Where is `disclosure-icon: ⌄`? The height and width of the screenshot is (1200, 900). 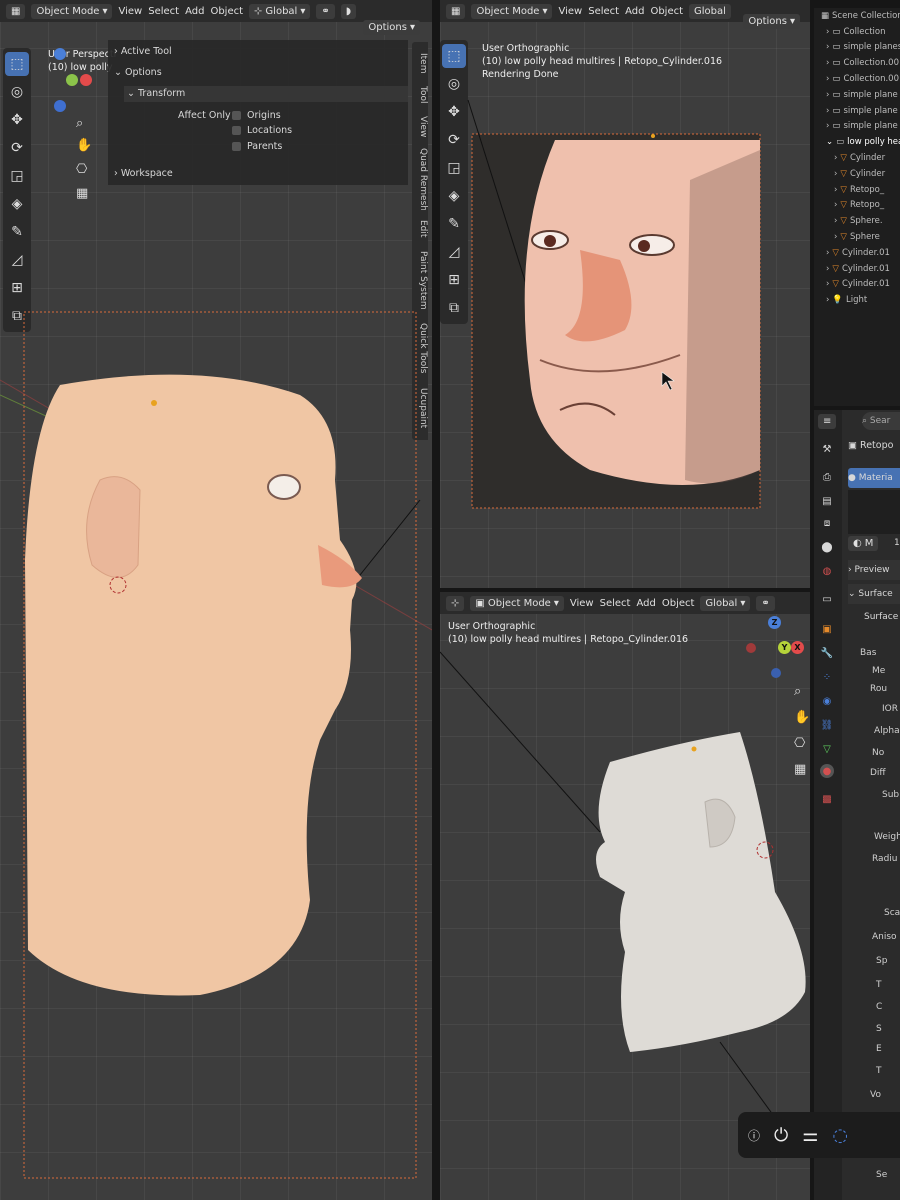 disclosure-icon: ⌄ is located at coordinates (829, 142).